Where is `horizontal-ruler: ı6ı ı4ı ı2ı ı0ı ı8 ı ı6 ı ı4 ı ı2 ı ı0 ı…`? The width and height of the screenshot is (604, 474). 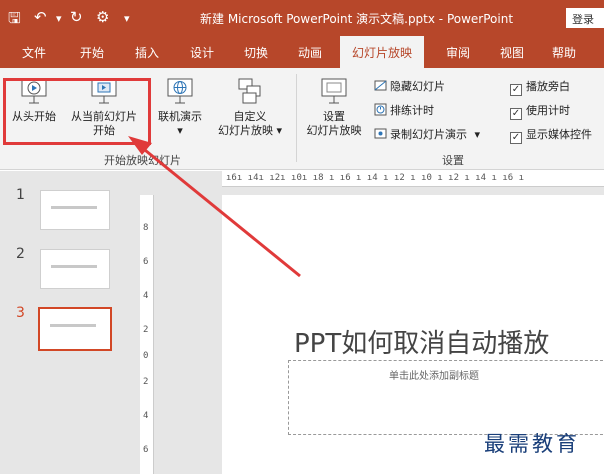 horizontal-ruler: ı6ı ı4ı ı2ı ı0ı ı8 ı ı6 ı ı4 ı ı2 ı ı0 ı… is located at coordinates (413, 179).